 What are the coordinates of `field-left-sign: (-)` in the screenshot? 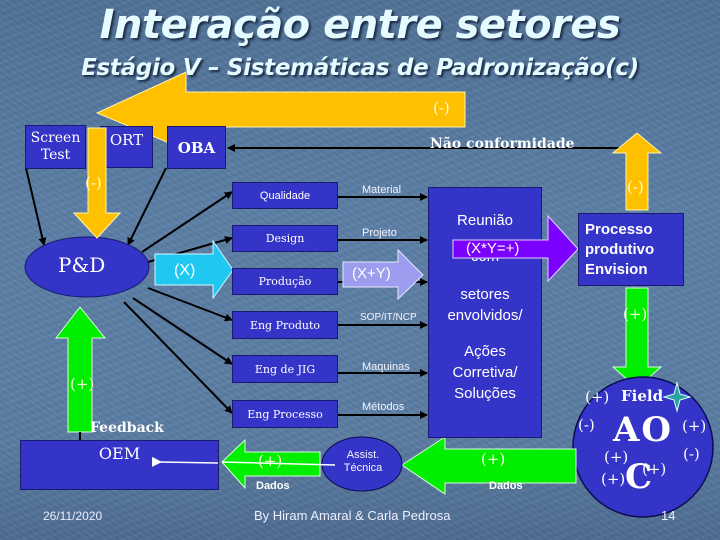 It's located at (586, 425).